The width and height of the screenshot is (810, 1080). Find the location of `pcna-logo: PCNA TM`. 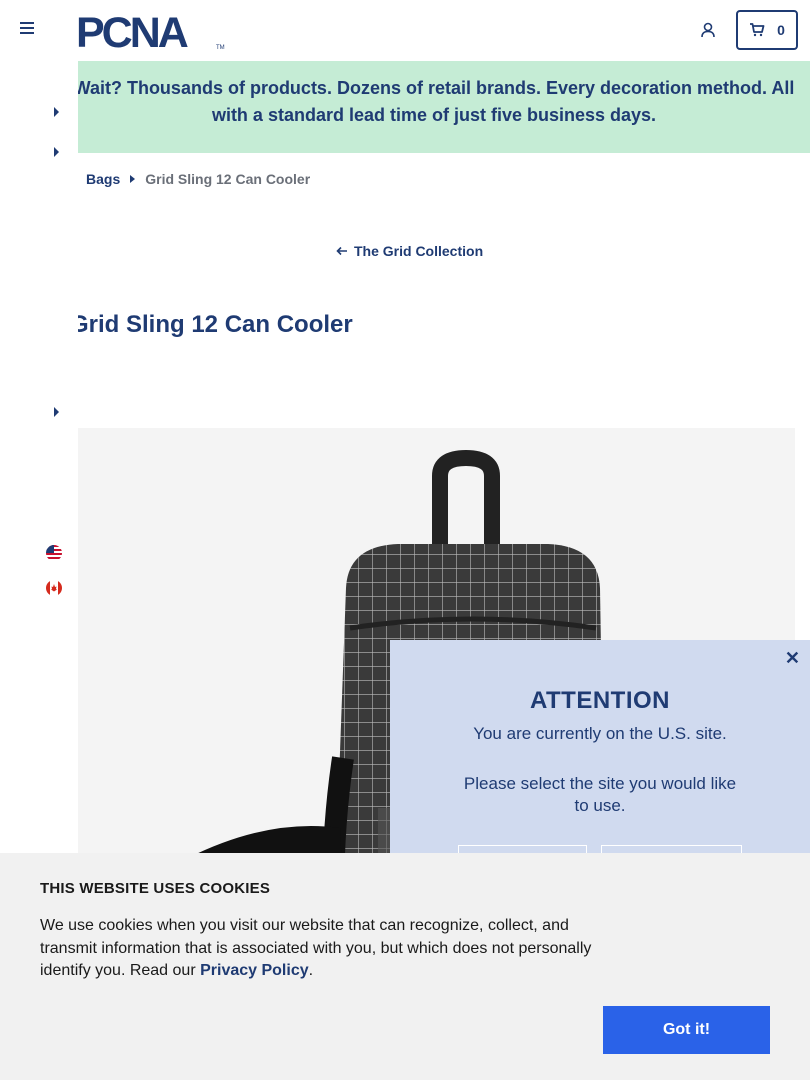

pcna-logo: PCNA TM is located at coordinates (151, 31).